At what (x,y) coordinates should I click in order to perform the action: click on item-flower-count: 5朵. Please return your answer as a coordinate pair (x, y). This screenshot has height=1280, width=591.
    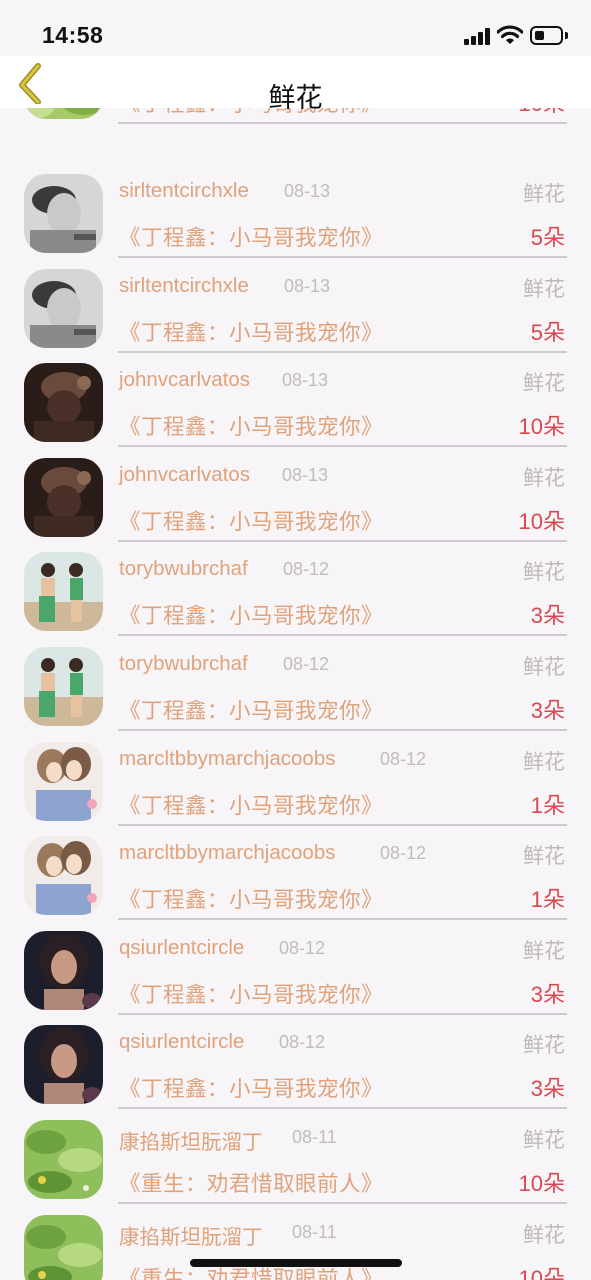
    Looking at the image, I should click on (547, 237).